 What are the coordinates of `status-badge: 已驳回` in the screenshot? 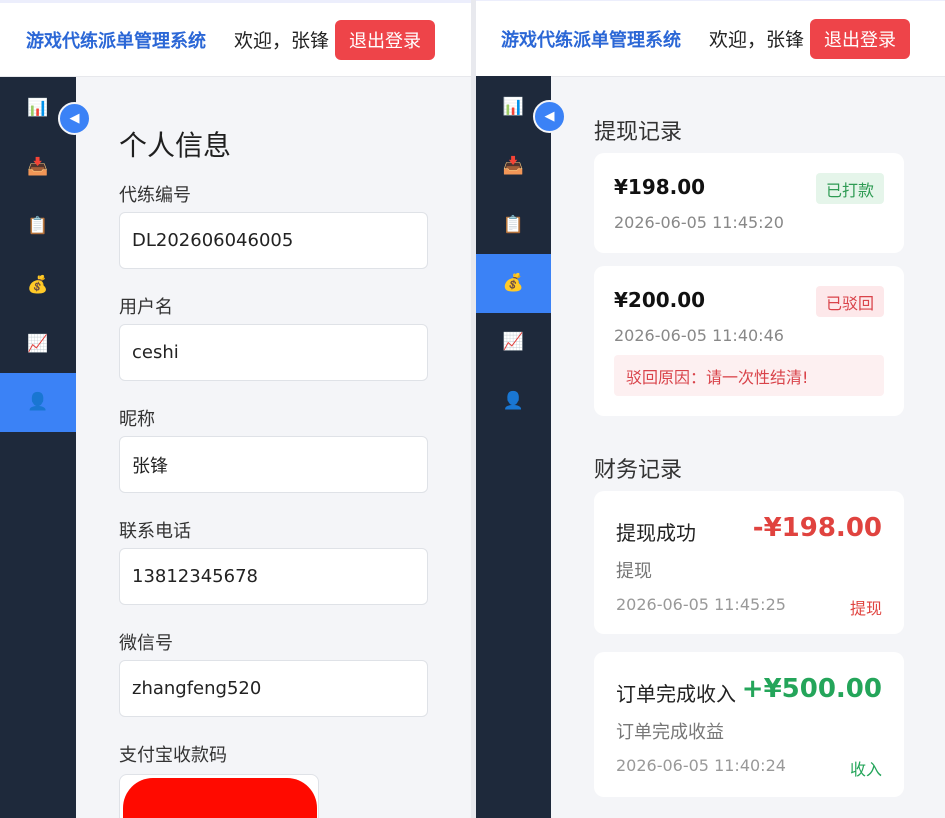 It's located at (849, 301).